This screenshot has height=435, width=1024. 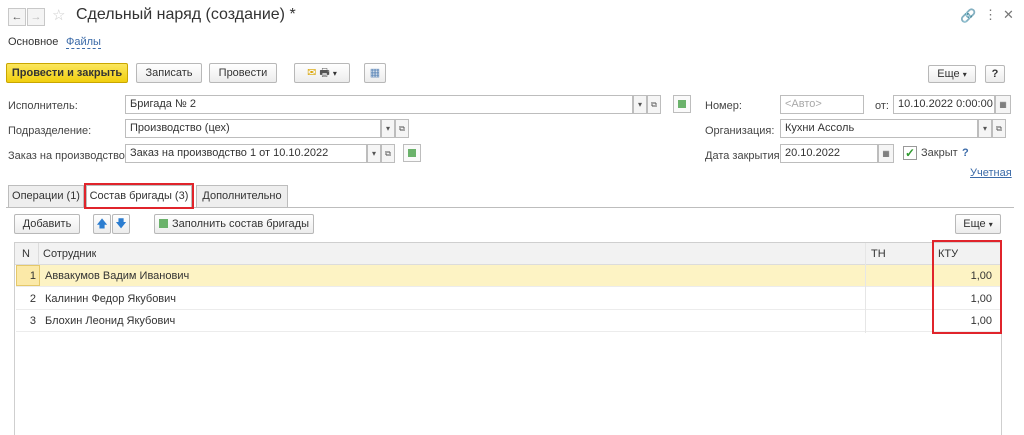 I want to click on table-row: 1 Аввакумов Вадим Иванович 1,00, so click(x=508, y=276).